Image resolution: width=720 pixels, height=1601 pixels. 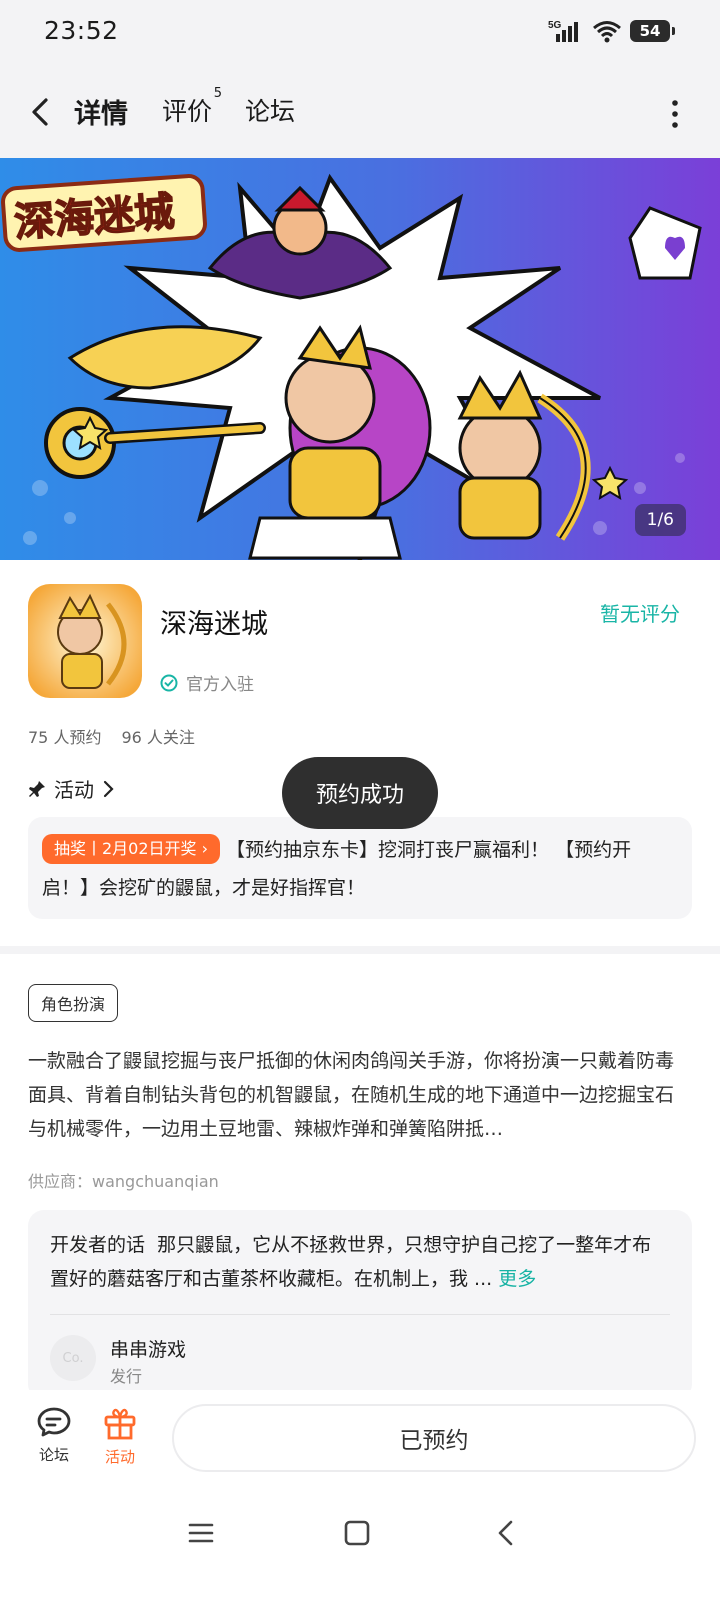 I want to click on publisher-avatar: Co., so click(x=73, y=1358).